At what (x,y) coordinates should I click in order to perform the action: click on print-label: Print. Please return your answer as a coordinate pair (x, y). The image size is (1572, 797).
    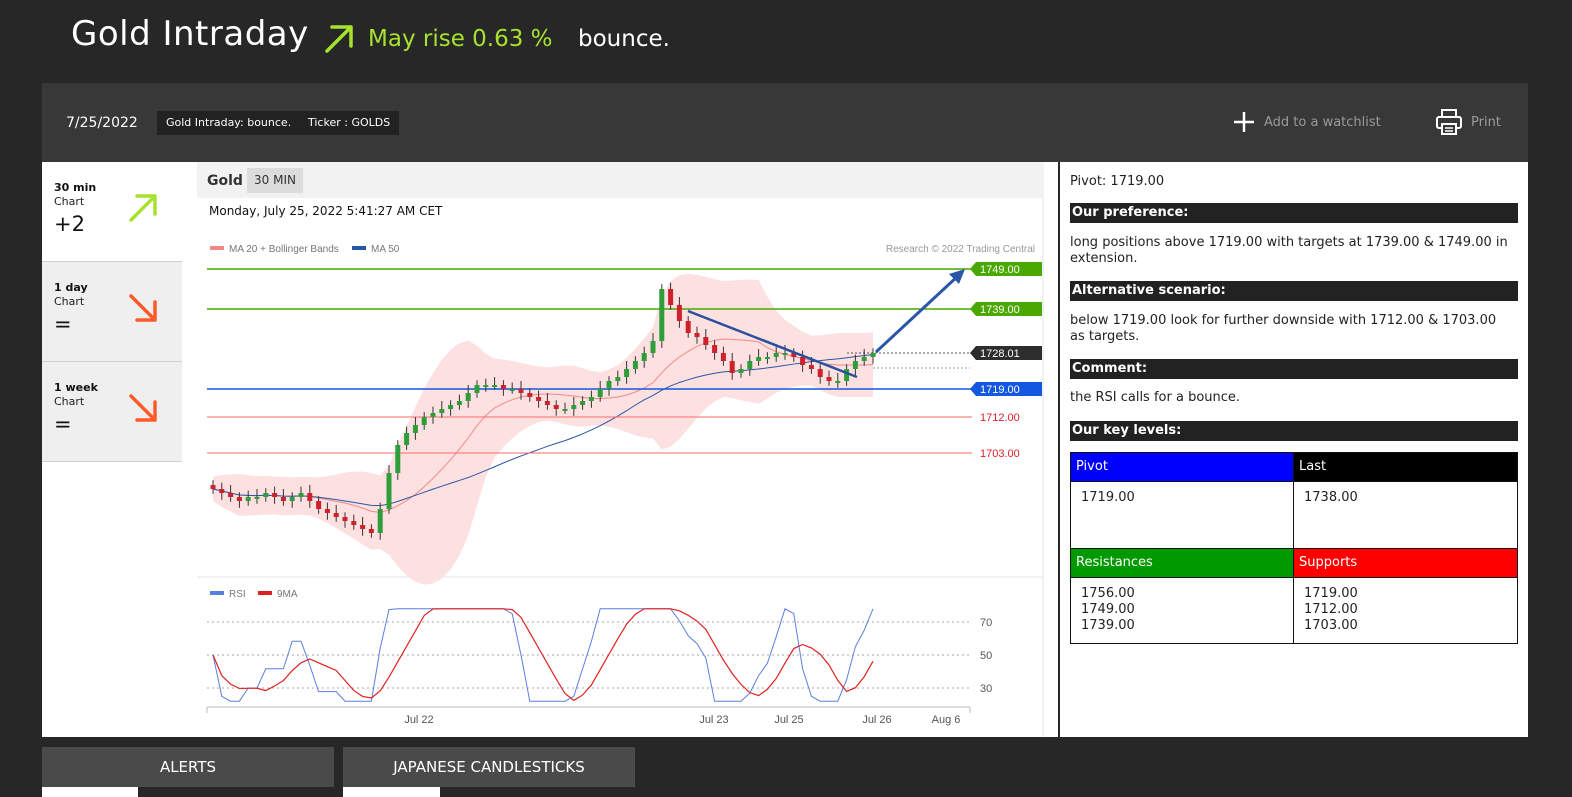
    Looking at the image, I should click on (1486, 122).